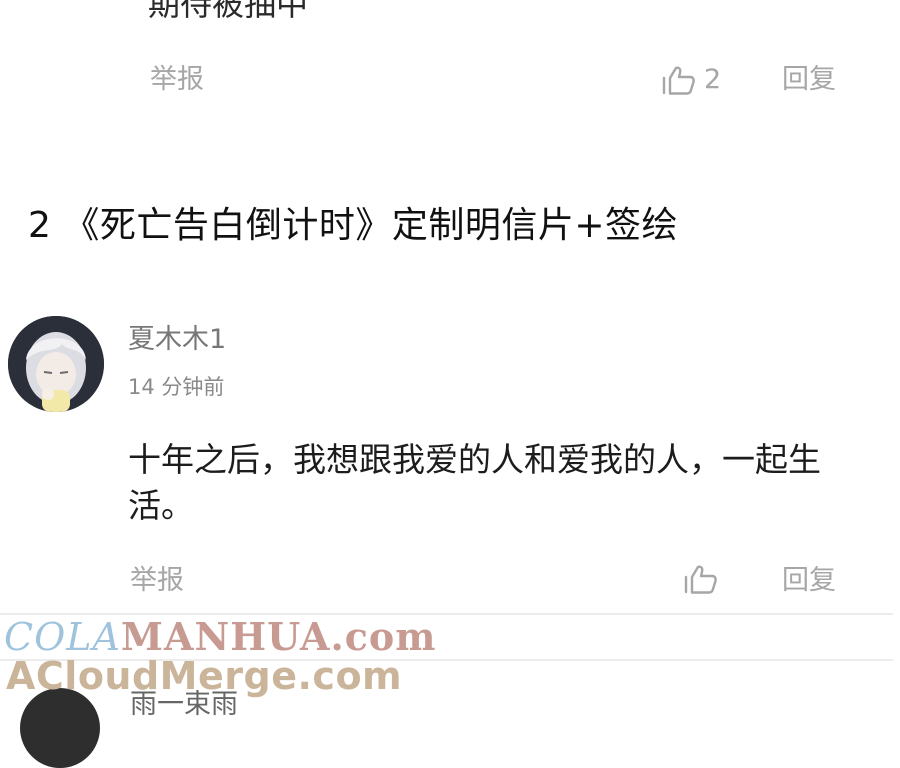  I want to click on previous-comment-text: 期待被抽中, so click(228, 11).